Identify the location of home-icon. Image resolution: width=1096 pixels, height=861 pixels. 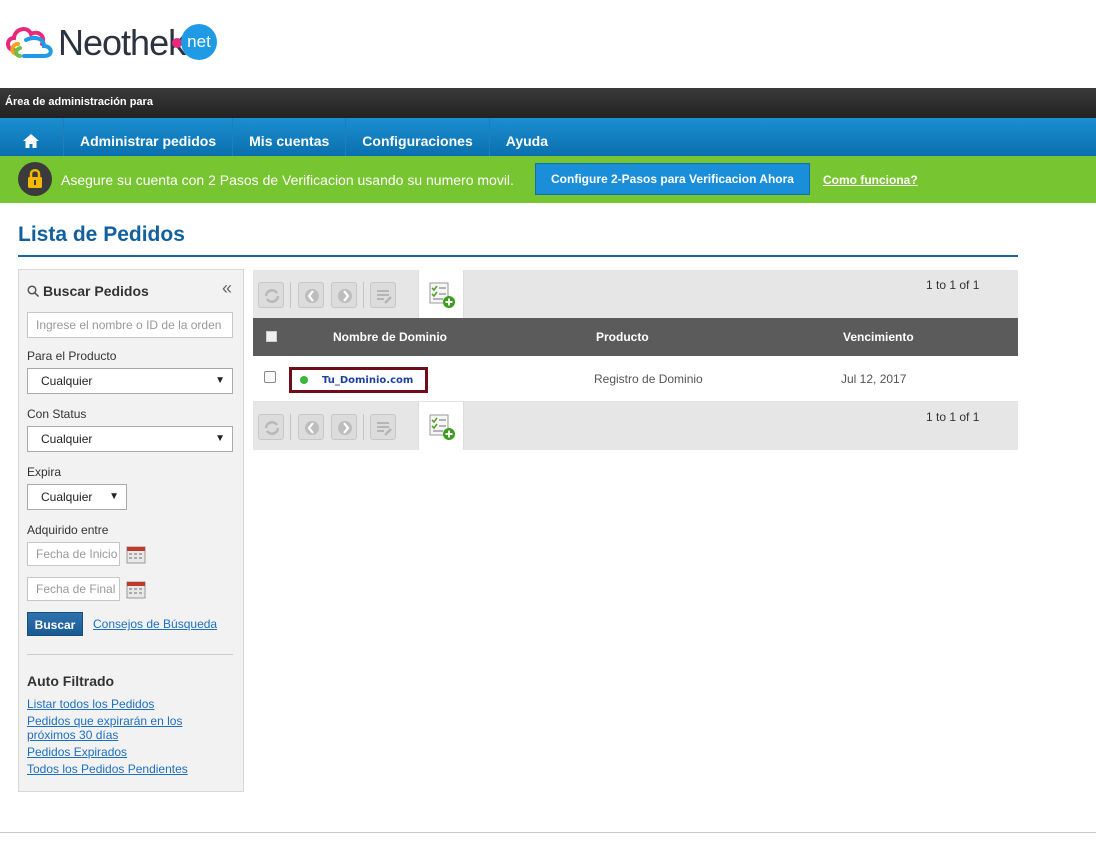
(31, 141).